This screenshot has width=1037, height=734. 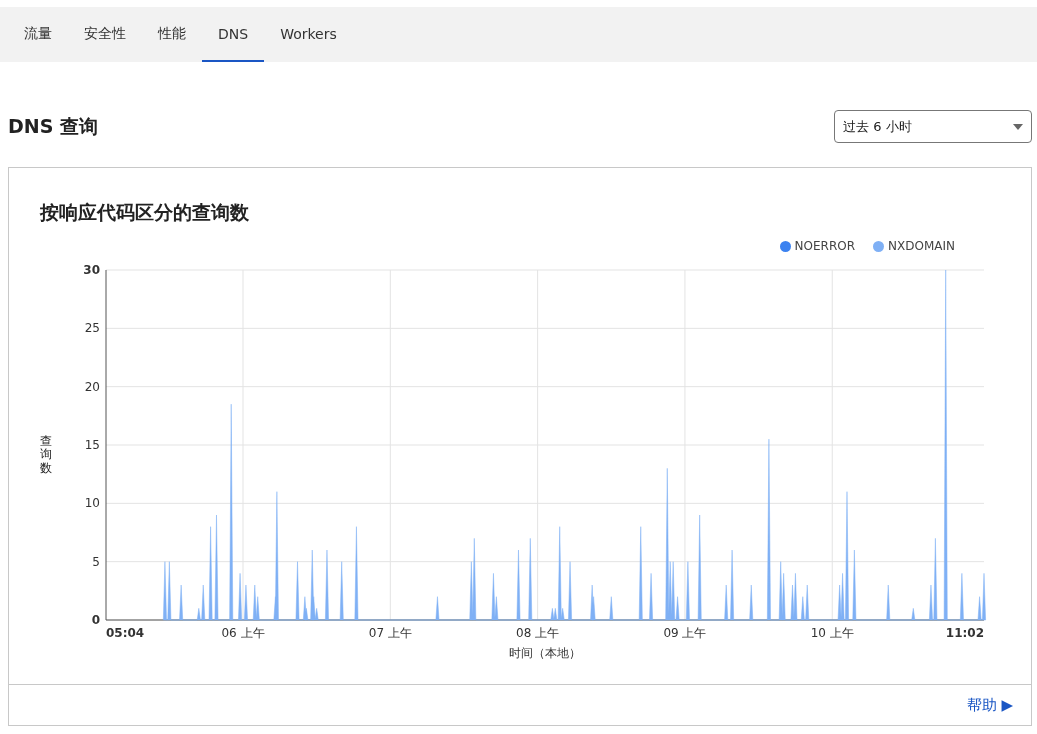 What do you see at coordinates (105, 34) in the screenshot?
I see `tab: 安全性` at bounding box center [105, 34].